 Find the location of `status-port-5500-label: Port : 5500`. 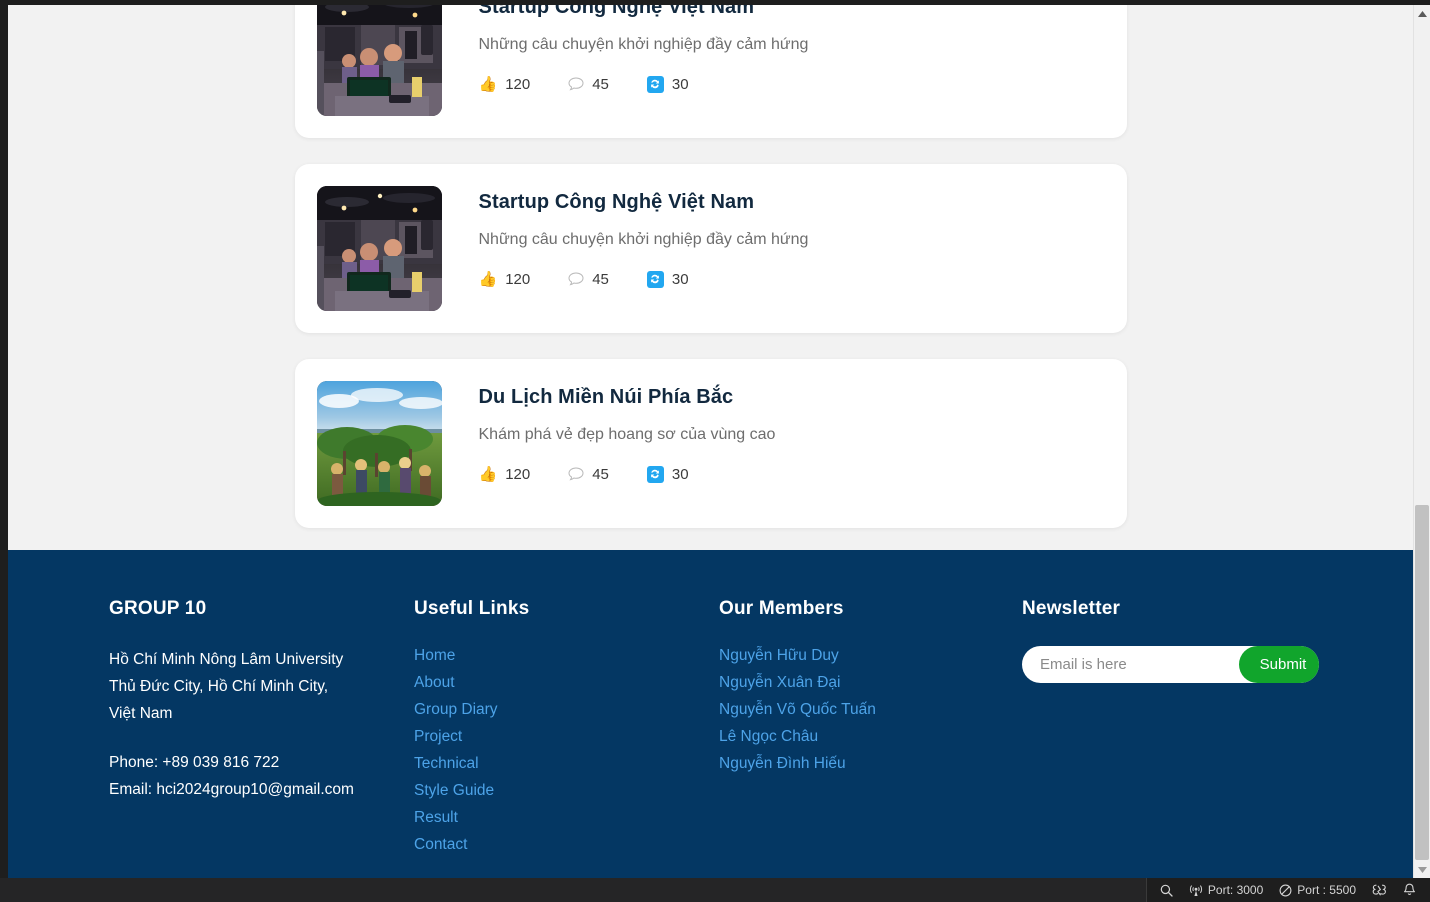

status-port-5500-label: Port : 5500 is located at coordinates (1326, 890).